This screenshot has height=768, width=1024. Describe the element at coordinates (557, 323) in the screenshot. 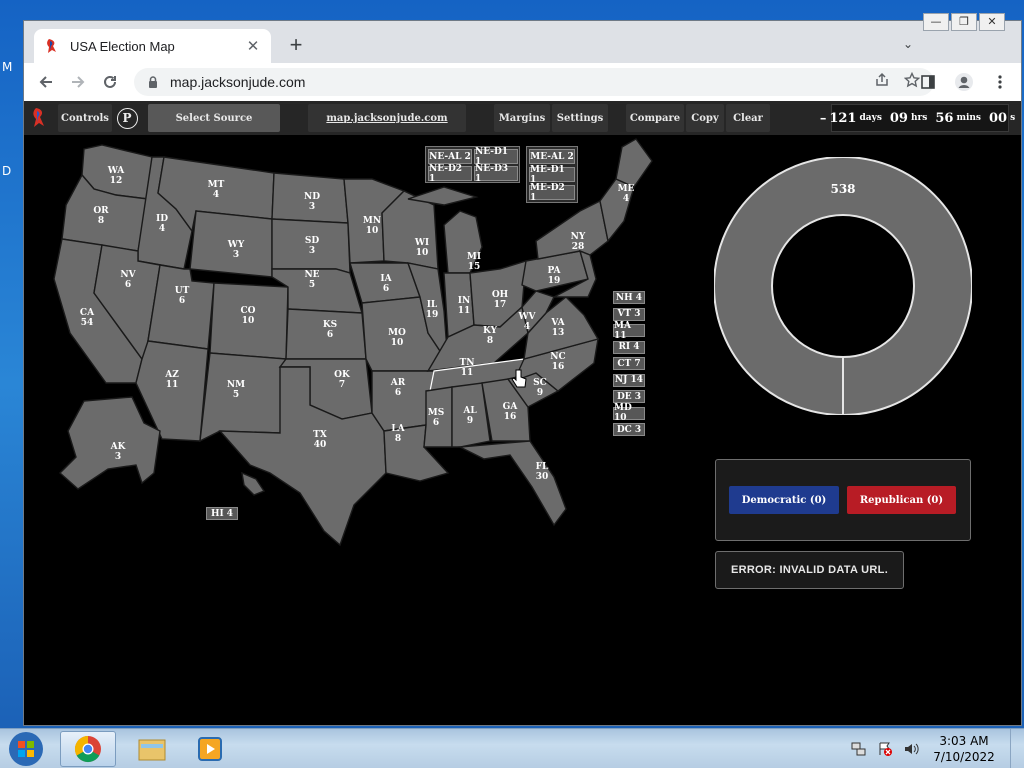

I see `state-label-va: VA` at that location.